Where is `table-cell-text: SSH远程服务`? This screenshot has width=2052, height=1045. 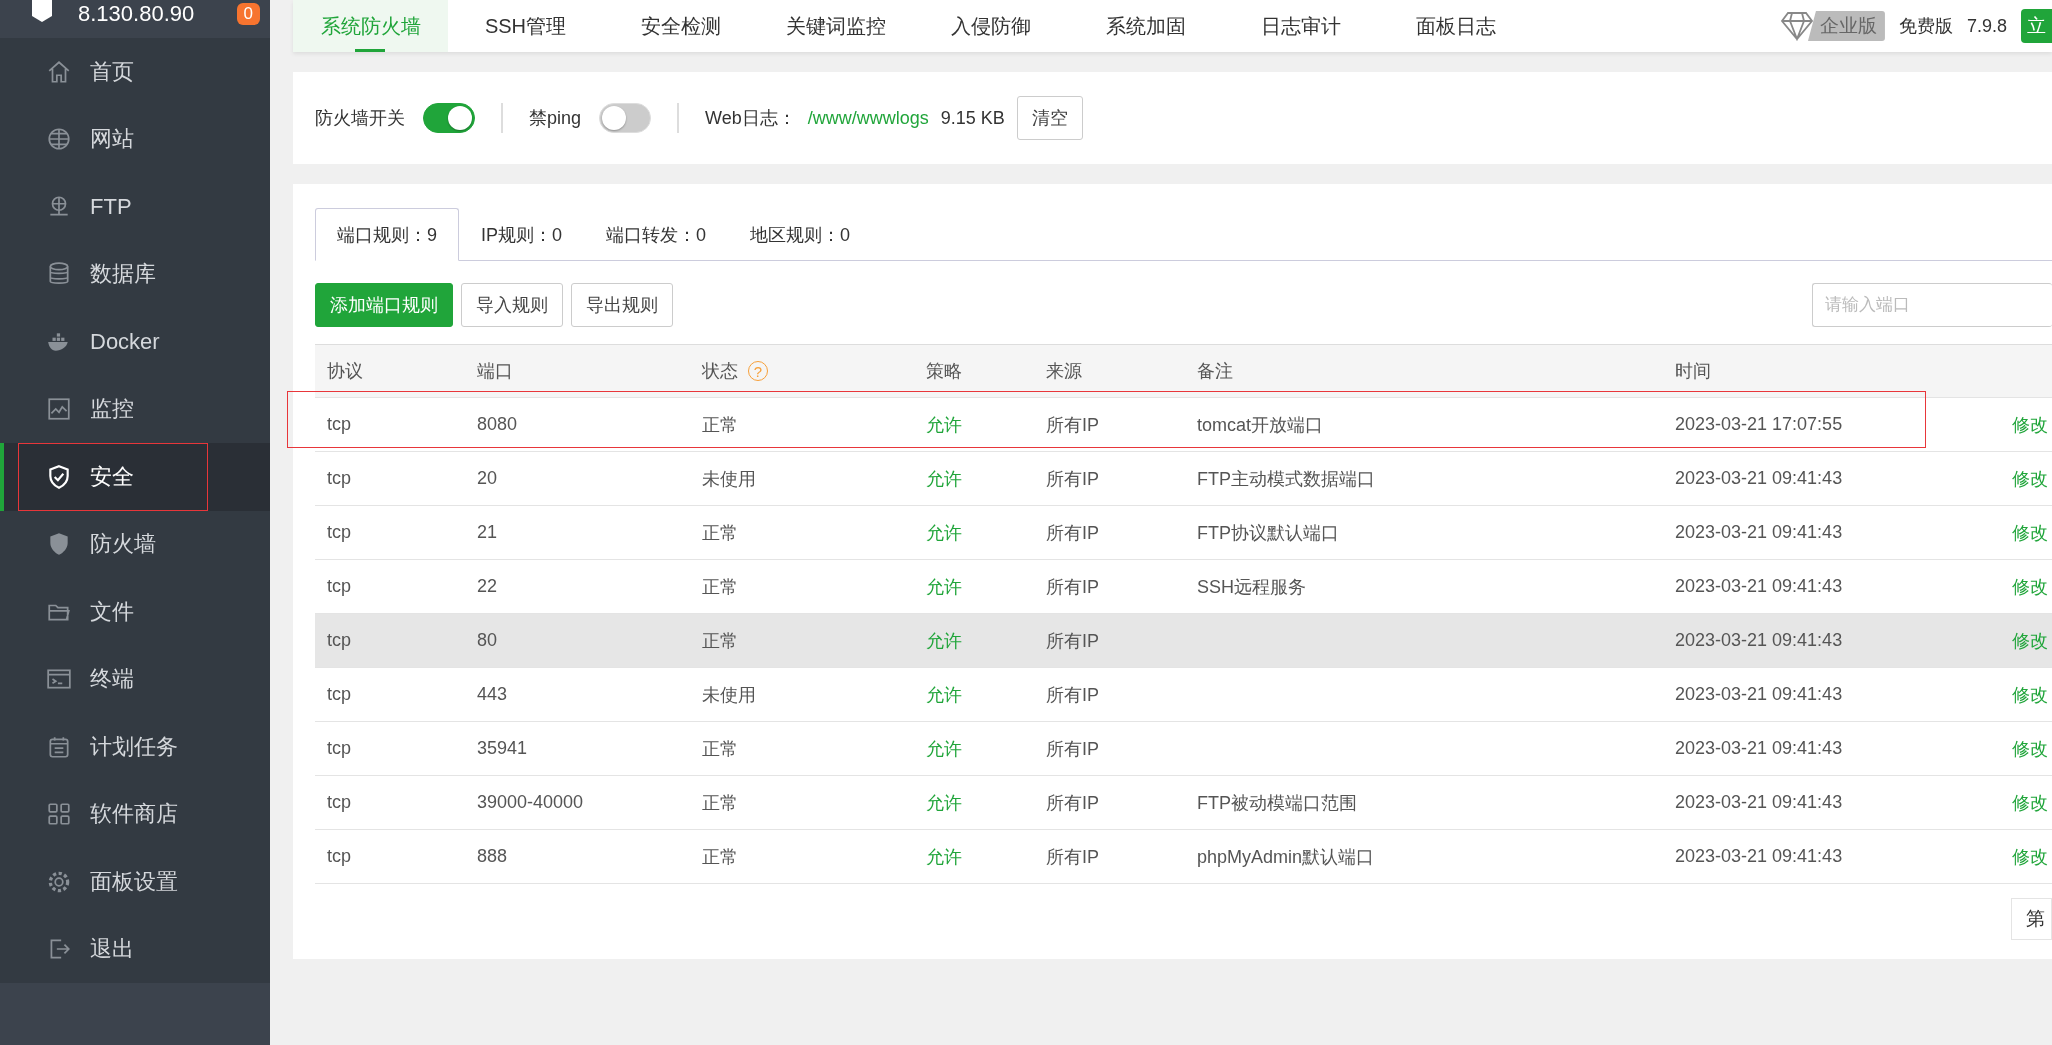 table-cell-text: SSH远程服务 is located at coordinates (1251, 587).